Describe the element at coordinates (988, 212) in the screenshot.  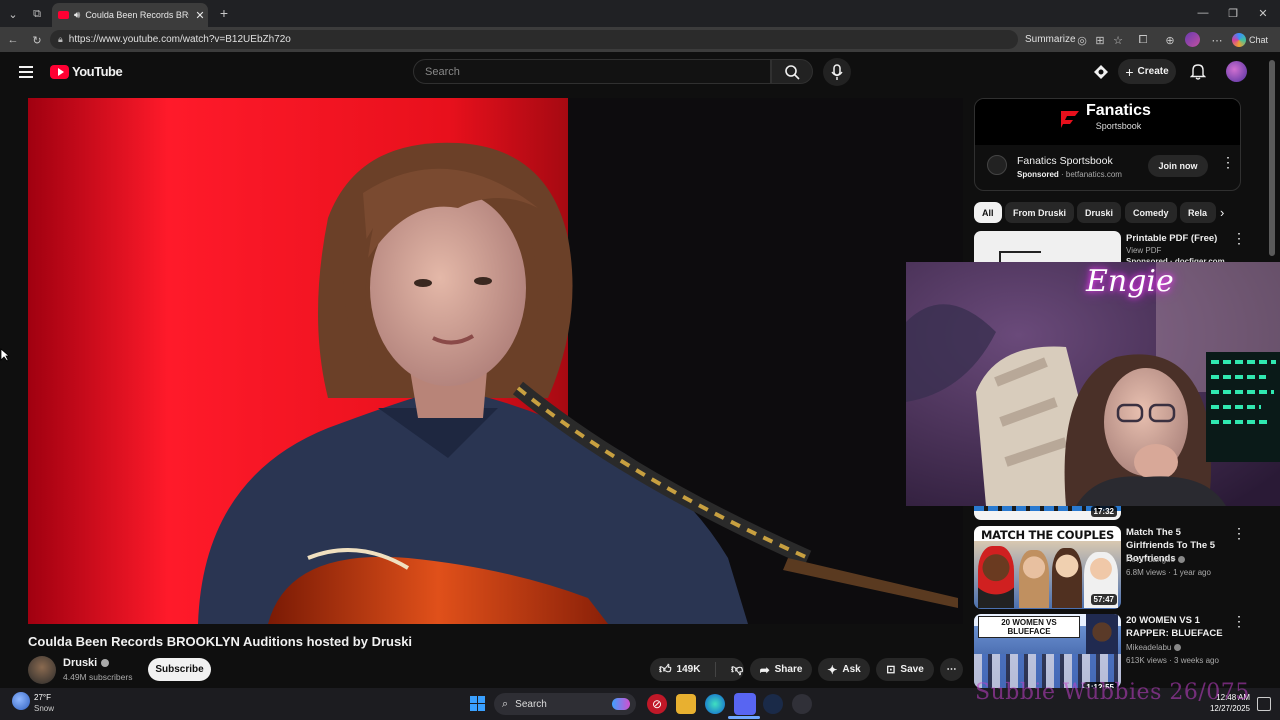
I see `chip-all: All` at that location.